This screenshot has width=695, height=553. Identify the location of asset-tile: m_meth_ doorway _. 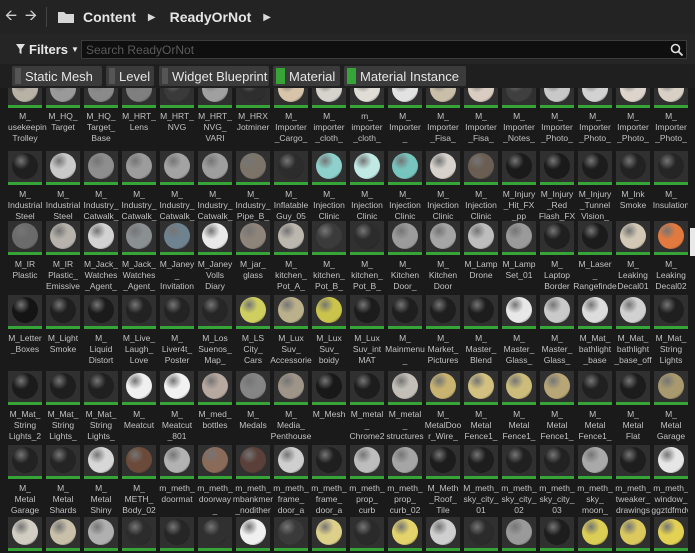
(215, 480).